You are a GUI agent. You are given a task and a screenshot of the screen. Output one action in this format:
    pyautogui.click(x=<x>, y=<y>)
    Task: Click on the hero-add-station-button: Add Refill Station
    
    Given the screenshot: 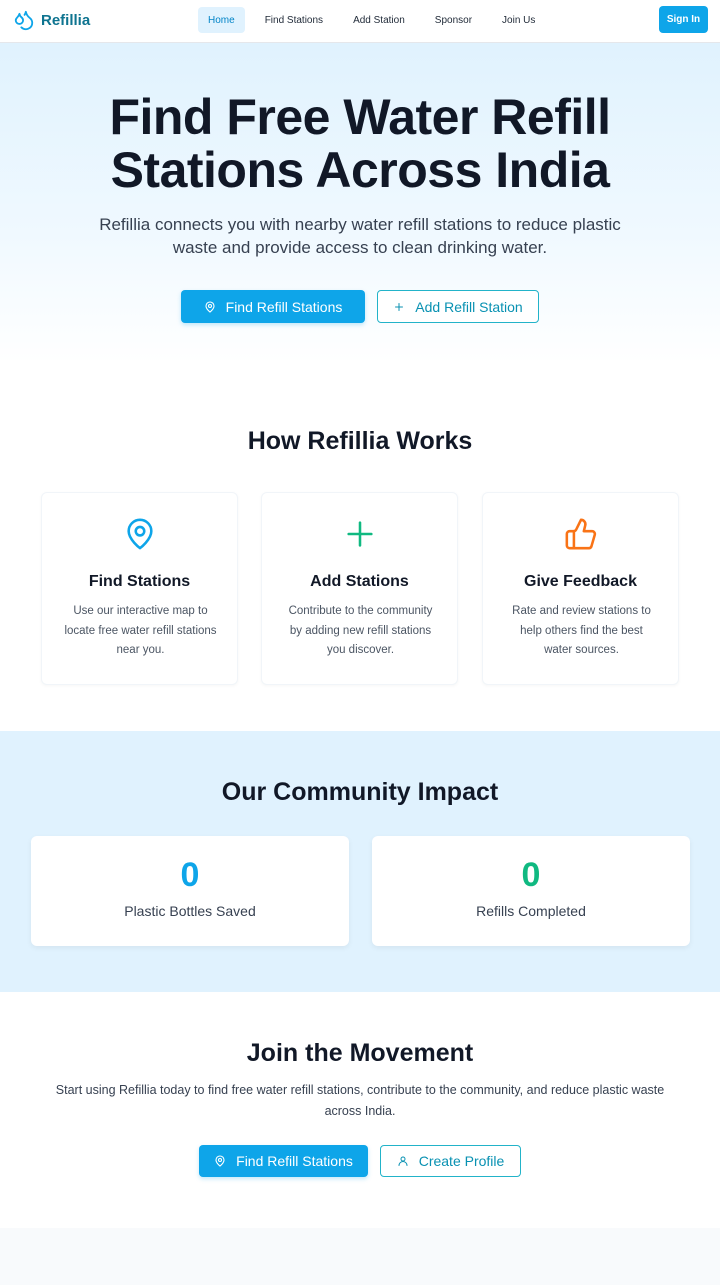 What is the action you would take?
    pyautogui.click(x=458, y=306)
    